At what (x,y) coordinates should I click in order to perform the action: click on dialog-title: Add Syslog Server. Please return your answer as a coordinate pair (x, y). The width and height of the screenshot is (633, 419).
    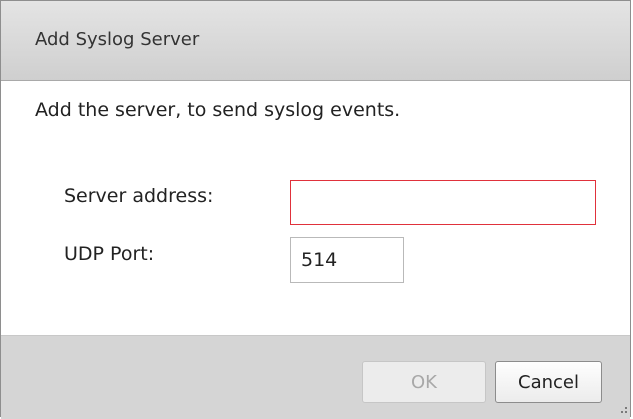
    Looking at the image, I should click on (117, 39).